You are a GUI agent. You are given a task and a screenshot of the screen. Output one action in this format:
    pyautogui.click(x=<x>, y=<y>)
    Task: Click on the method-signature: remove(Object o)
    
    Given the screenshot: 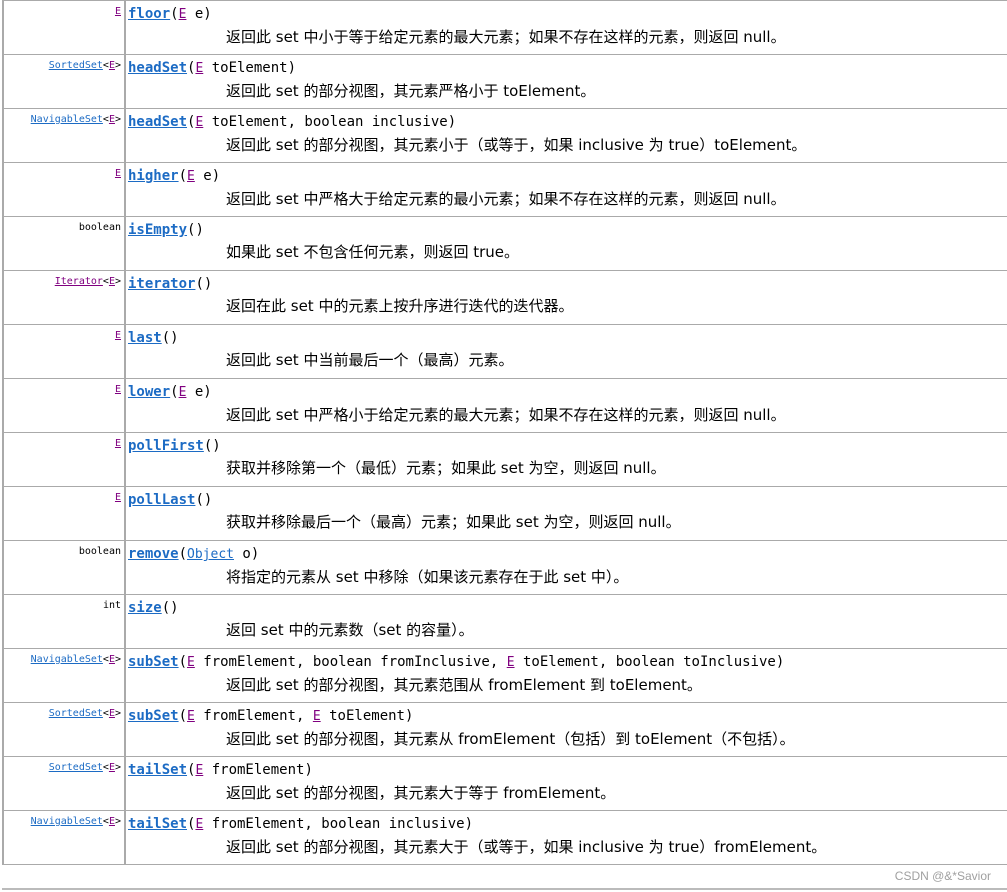 What is the action you would take?
    pyautogui.click(x=194, y=554)
    